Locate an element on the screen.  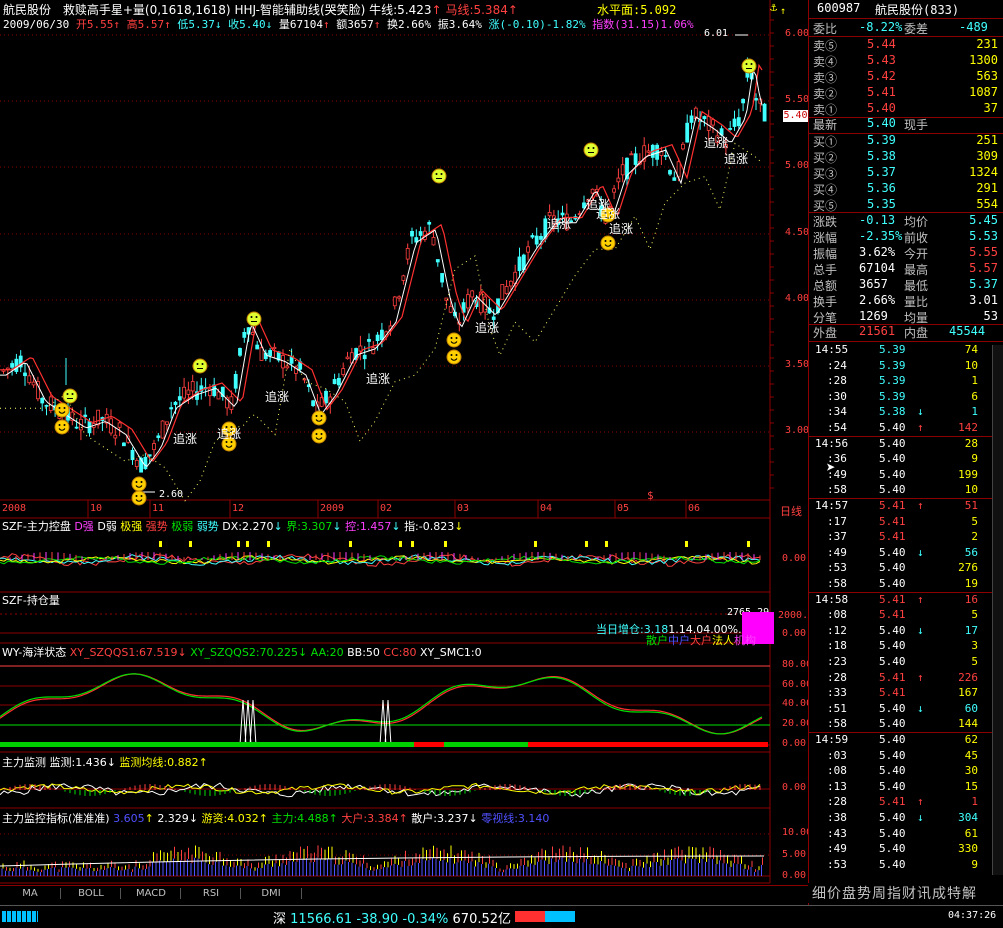
ask-row: 卖⑤ 5.44 231 is located at coordinates (906, 45).